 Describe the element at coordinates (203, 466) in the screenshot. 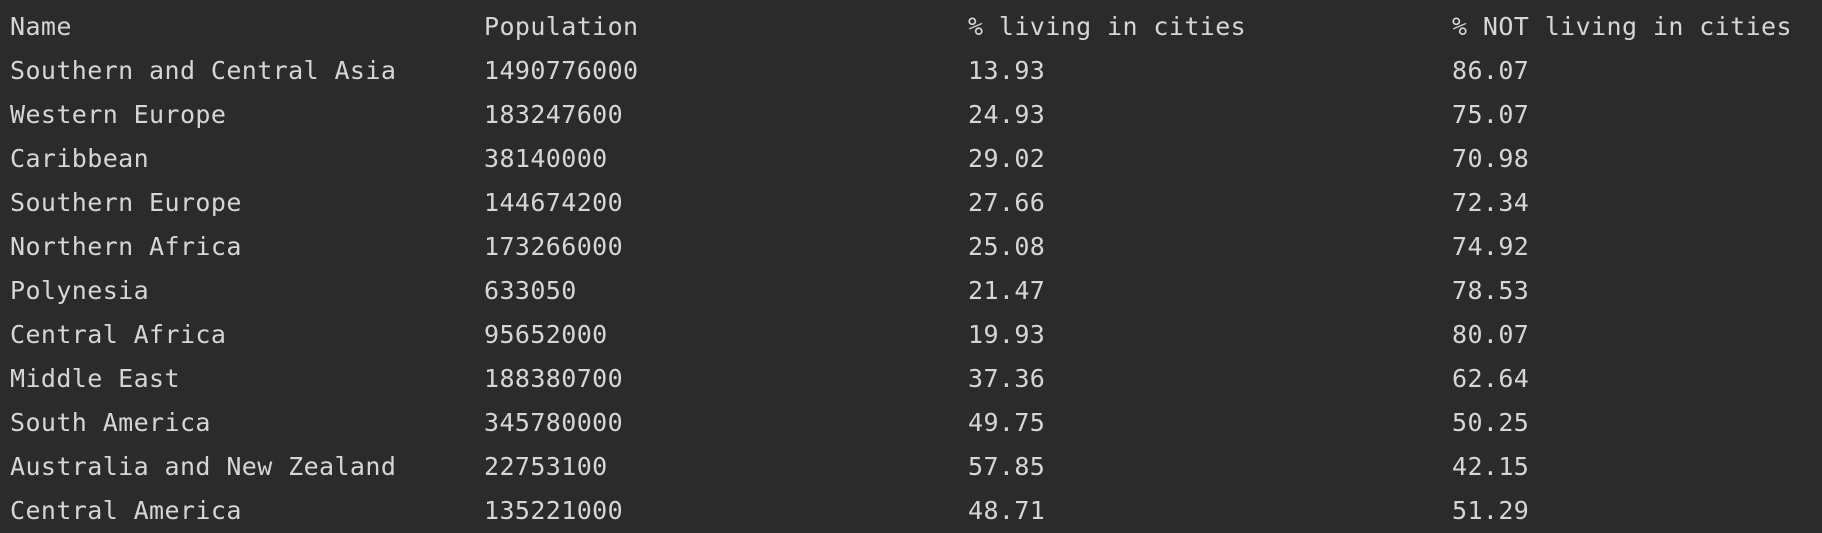

I see `cell-name: Australia and New Zealand` at that location.